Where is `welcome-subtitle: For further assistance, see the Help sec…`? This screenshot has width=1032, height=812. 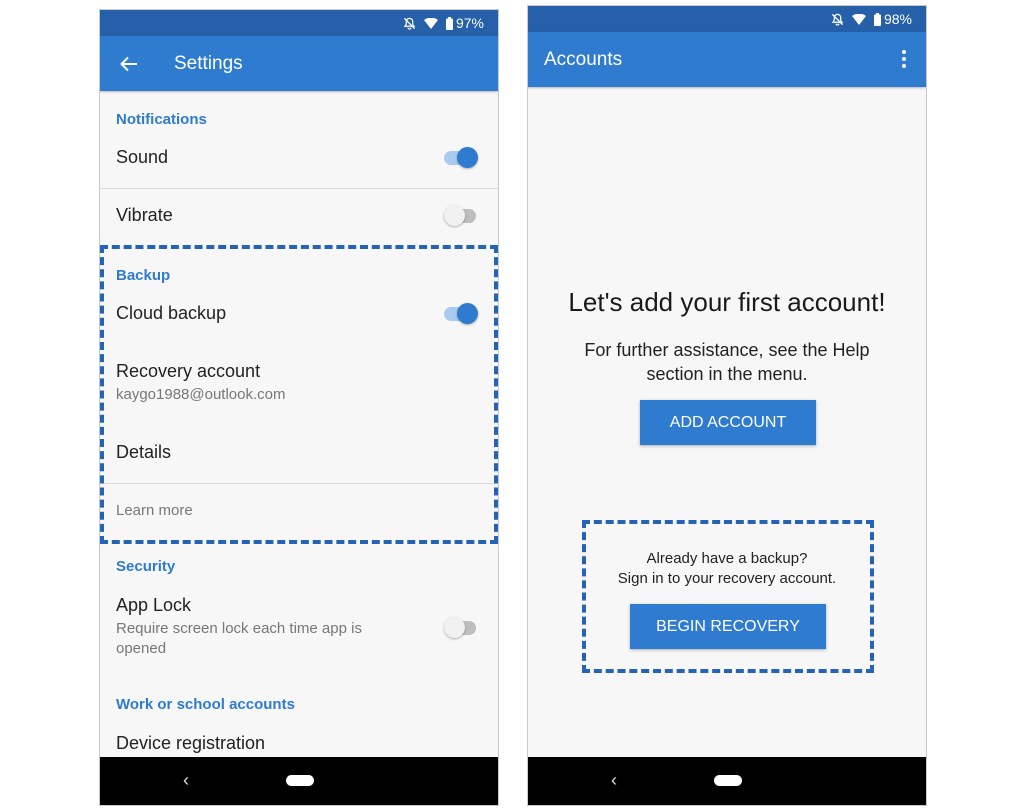 welcome-subtitle: For further assistance, see the Help sec… is located at coordinates (727, 362).